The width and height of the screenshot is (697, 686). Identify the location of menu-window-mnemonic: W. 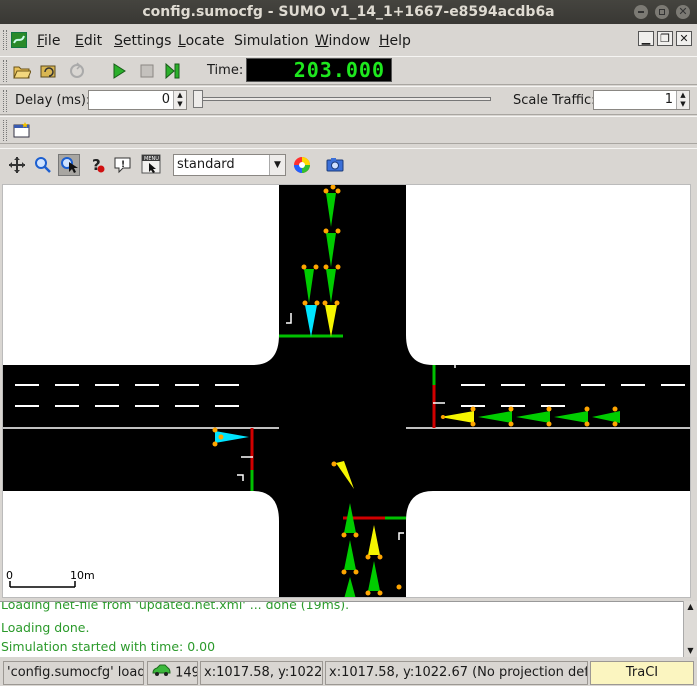
(322, 41).